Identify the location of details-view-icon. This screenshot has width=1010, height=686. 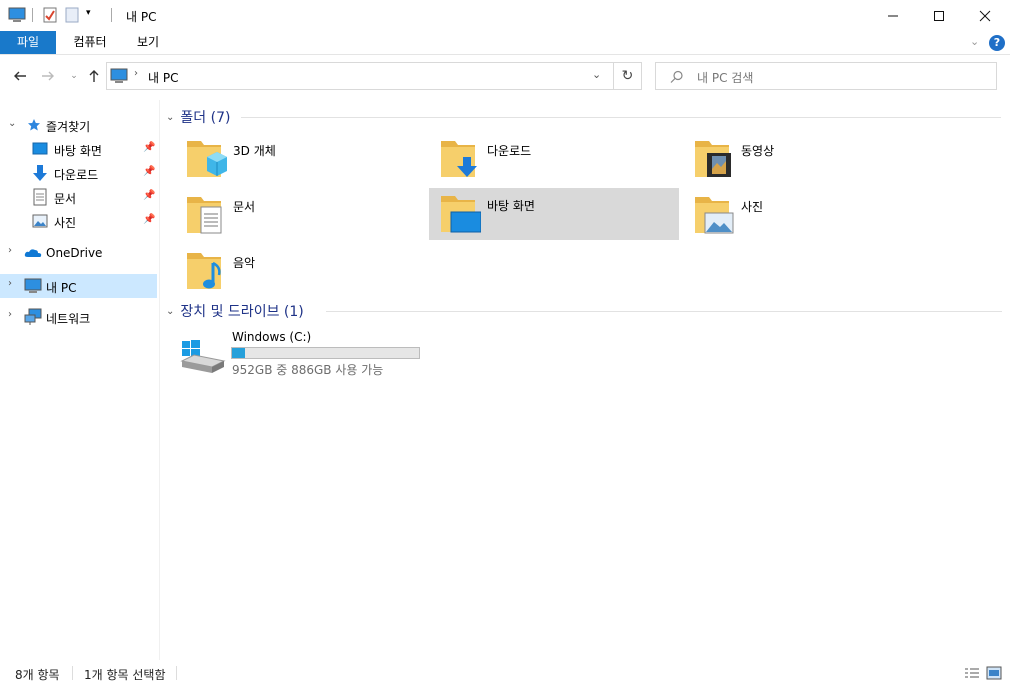
(972, 673).